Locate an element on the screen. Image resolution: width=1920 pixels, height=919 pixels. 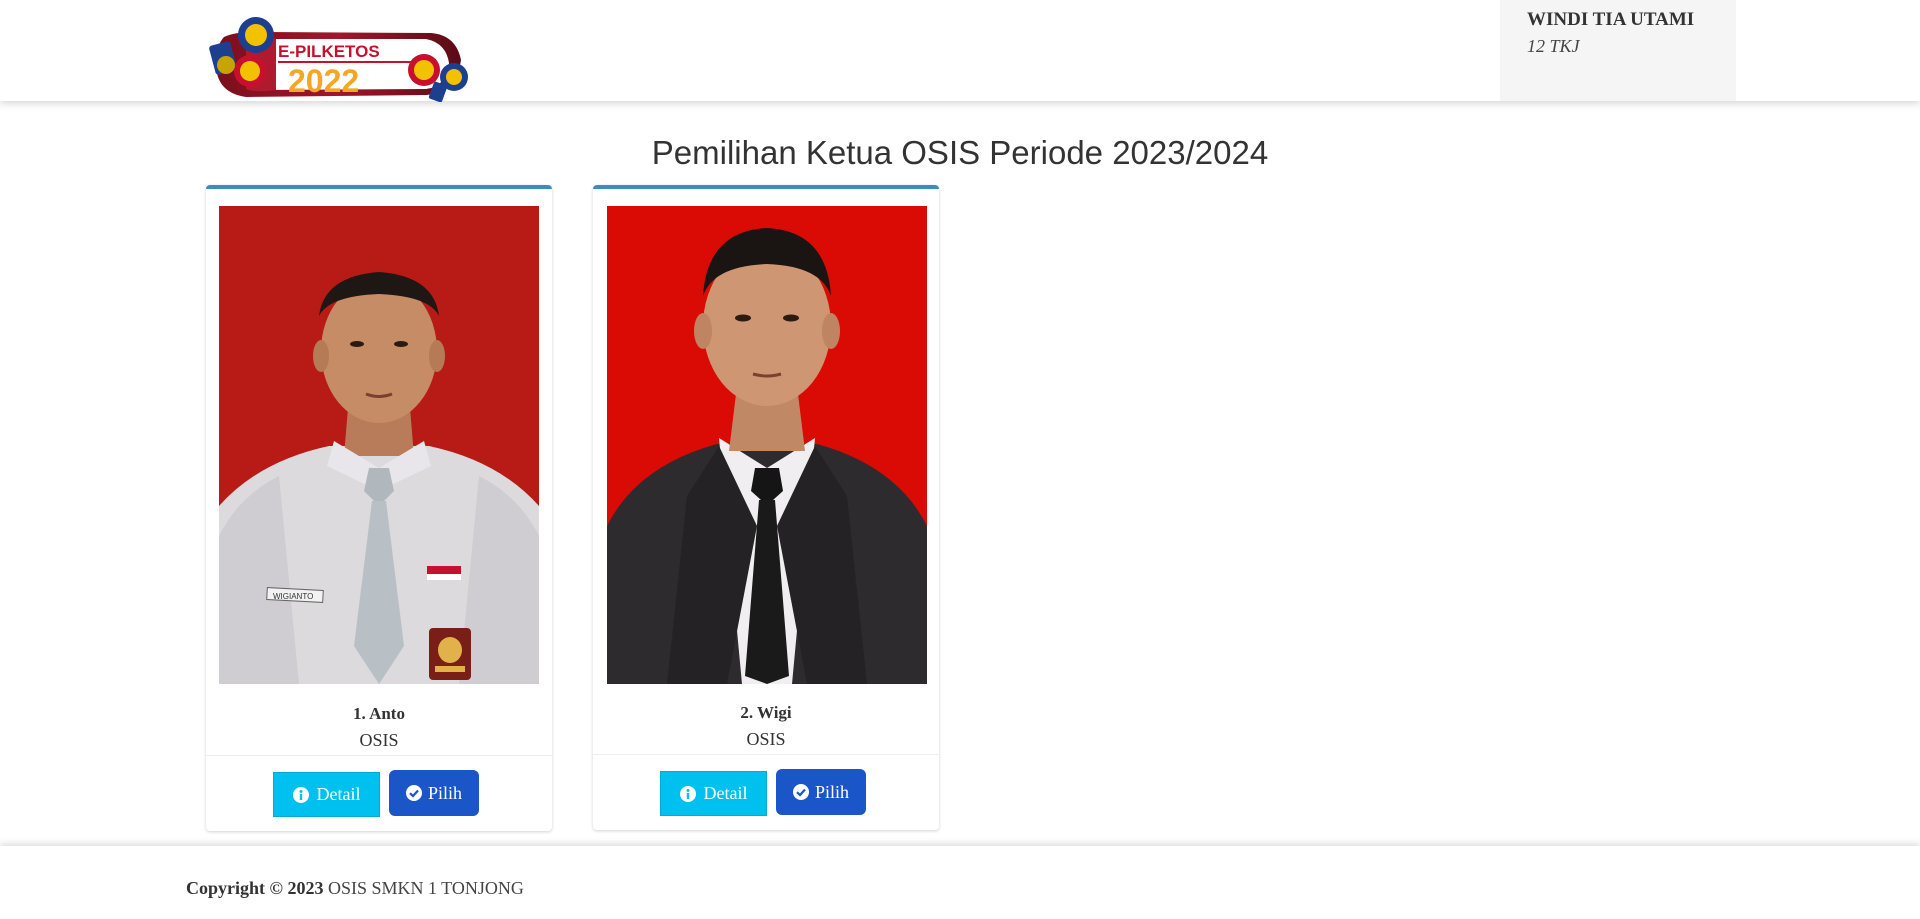
footer-copyright: Copyright © 2023 OSIS SMKN 1 TONJONG is located at coordinates (355, 888).